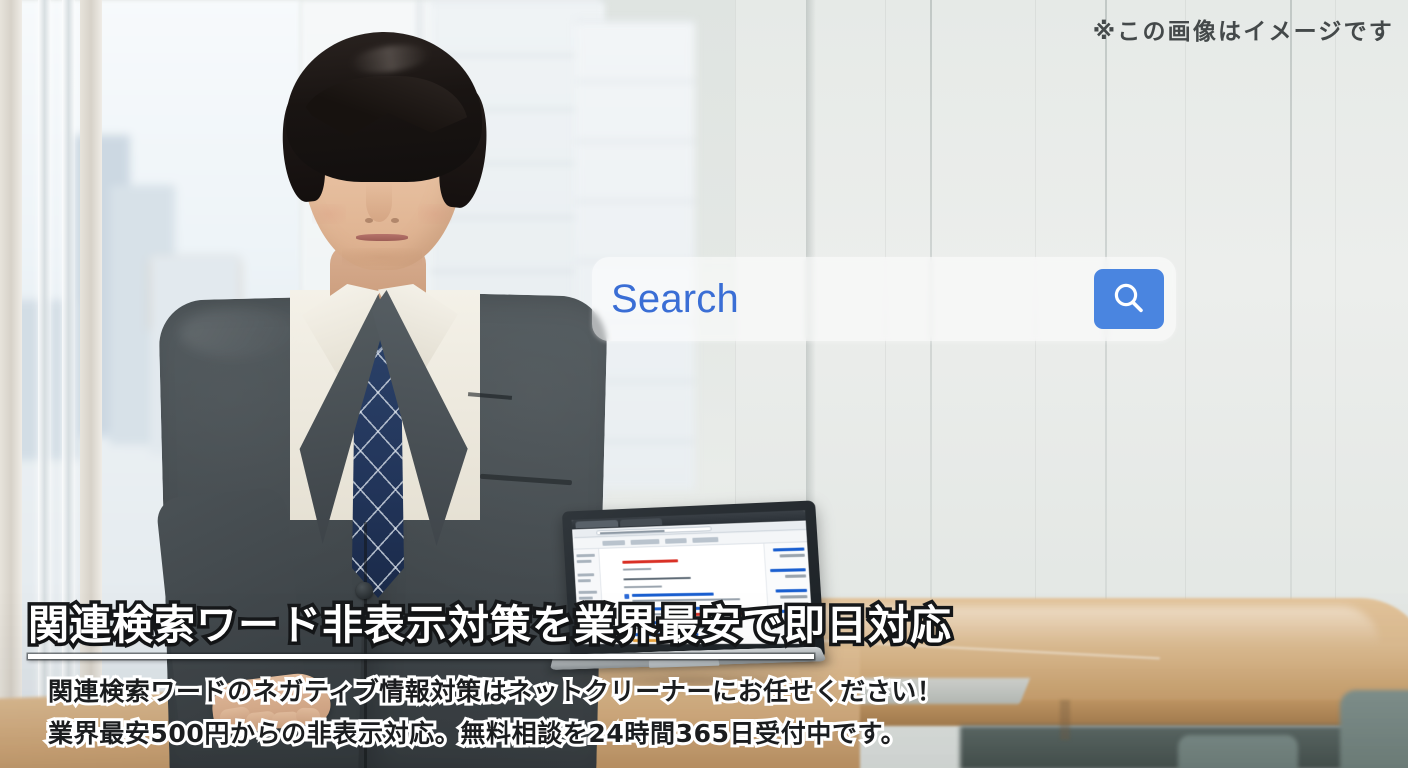  Describe the element at coordinates (240, 333) in the screenshot. I see `shoulder-highlight` at that location.